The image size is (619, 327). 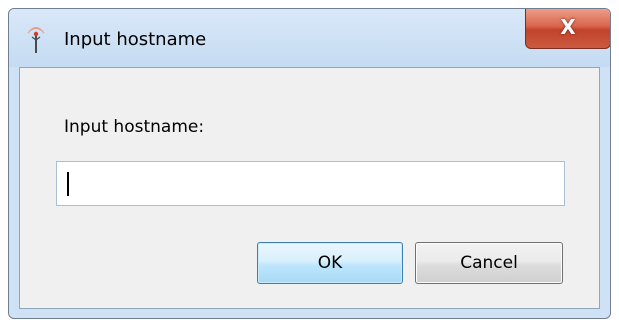 I want to click on prompt-label: Input hostname:, so click(x=134, y=127).